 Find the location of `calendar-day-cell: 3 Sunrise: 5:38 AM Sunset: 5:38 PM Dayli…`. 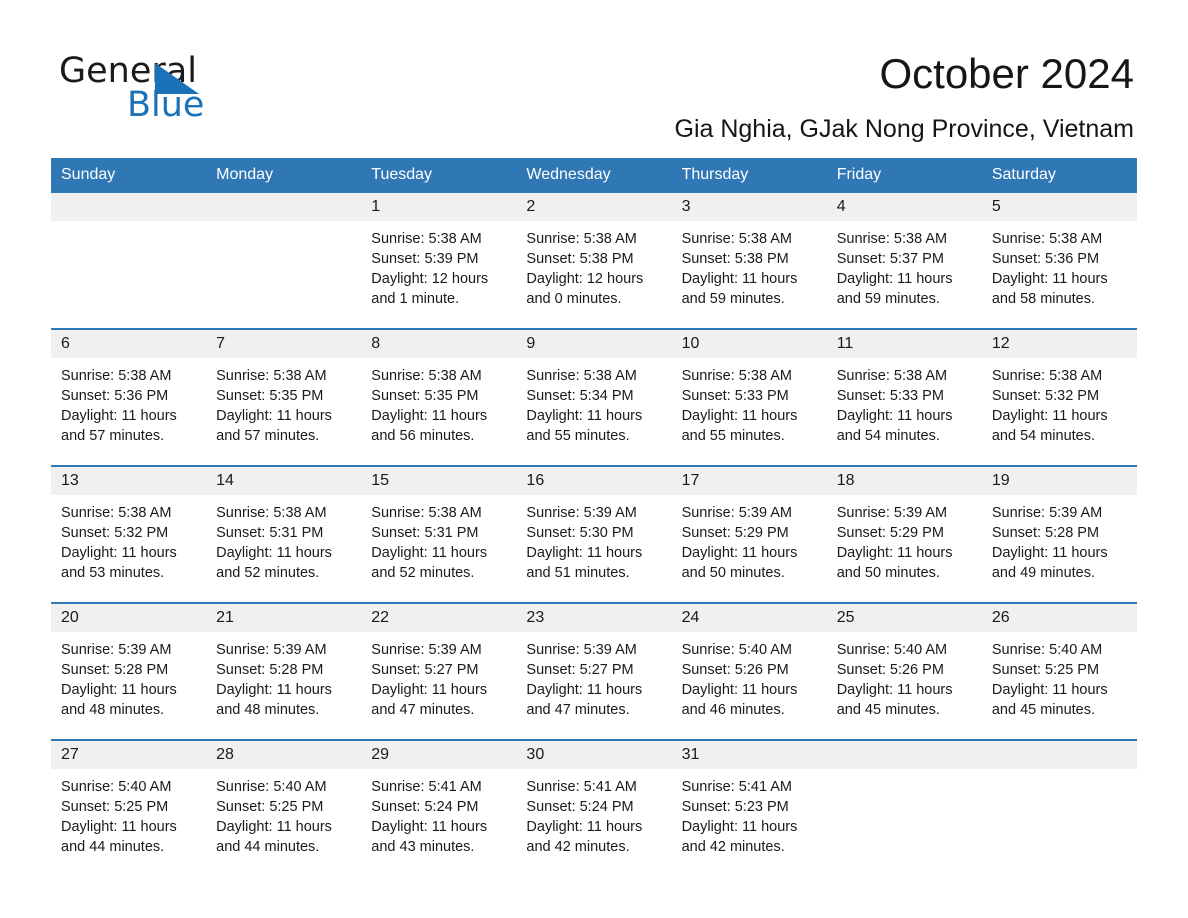

calendar-day-cell: 3 Sunrise: 5:38 AM Sunset: 5:38 PM Dayli… is located at coordinates (749, 261).